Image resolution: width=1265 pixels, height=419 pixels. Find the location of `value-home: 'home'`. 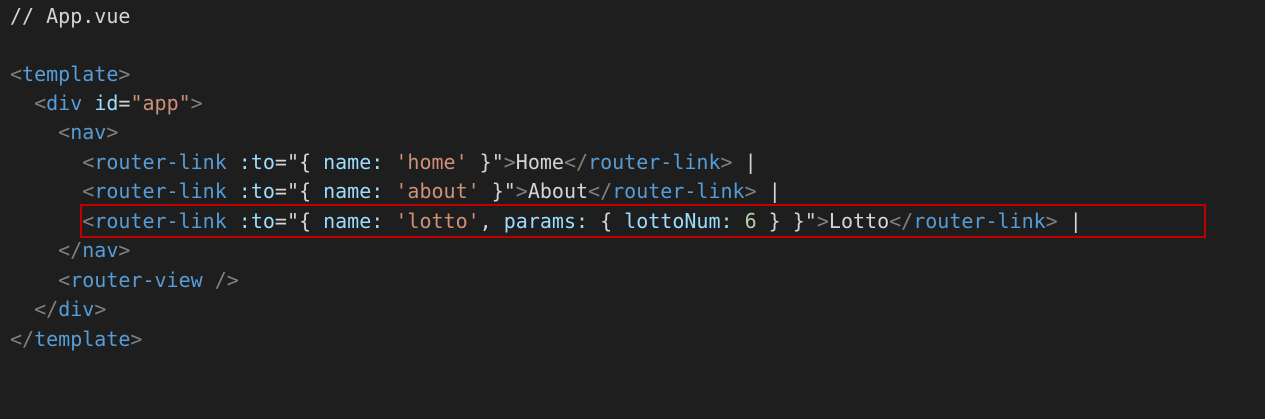

value-home: 'home' is located at coordinates (431, 162).